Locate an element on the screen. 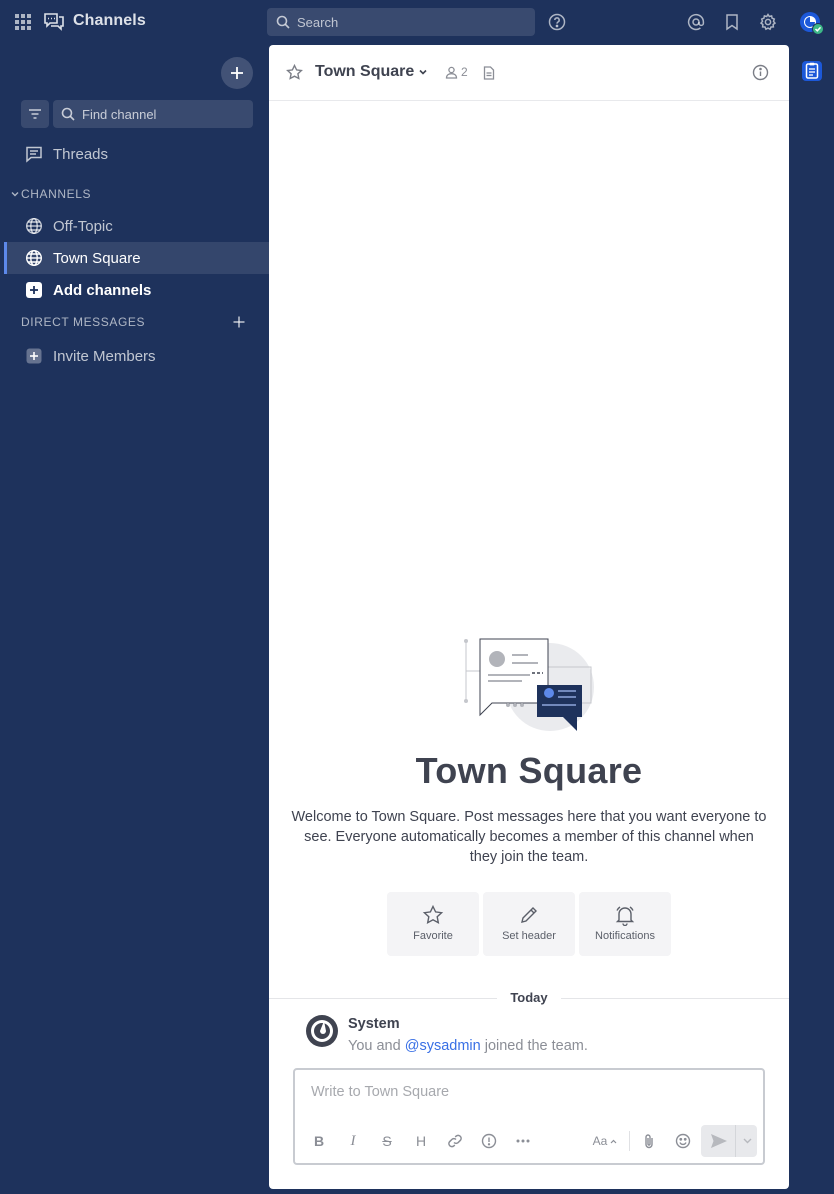  sidebar-item-threads: Threads is located at coordinates (136, 154).